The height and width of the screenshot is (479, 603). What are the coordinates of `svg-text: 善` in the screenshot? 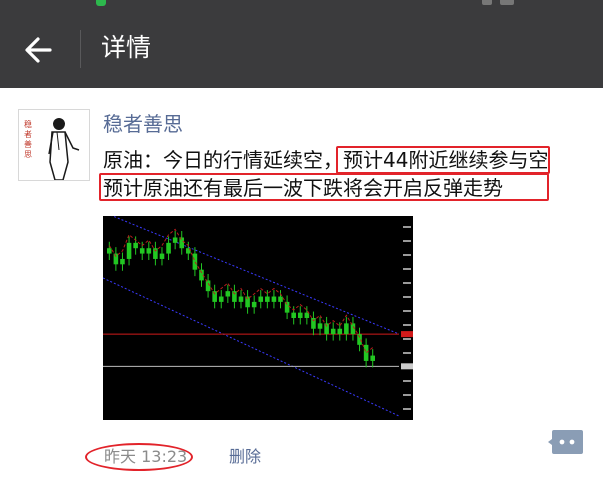 It's located at (28, 144).